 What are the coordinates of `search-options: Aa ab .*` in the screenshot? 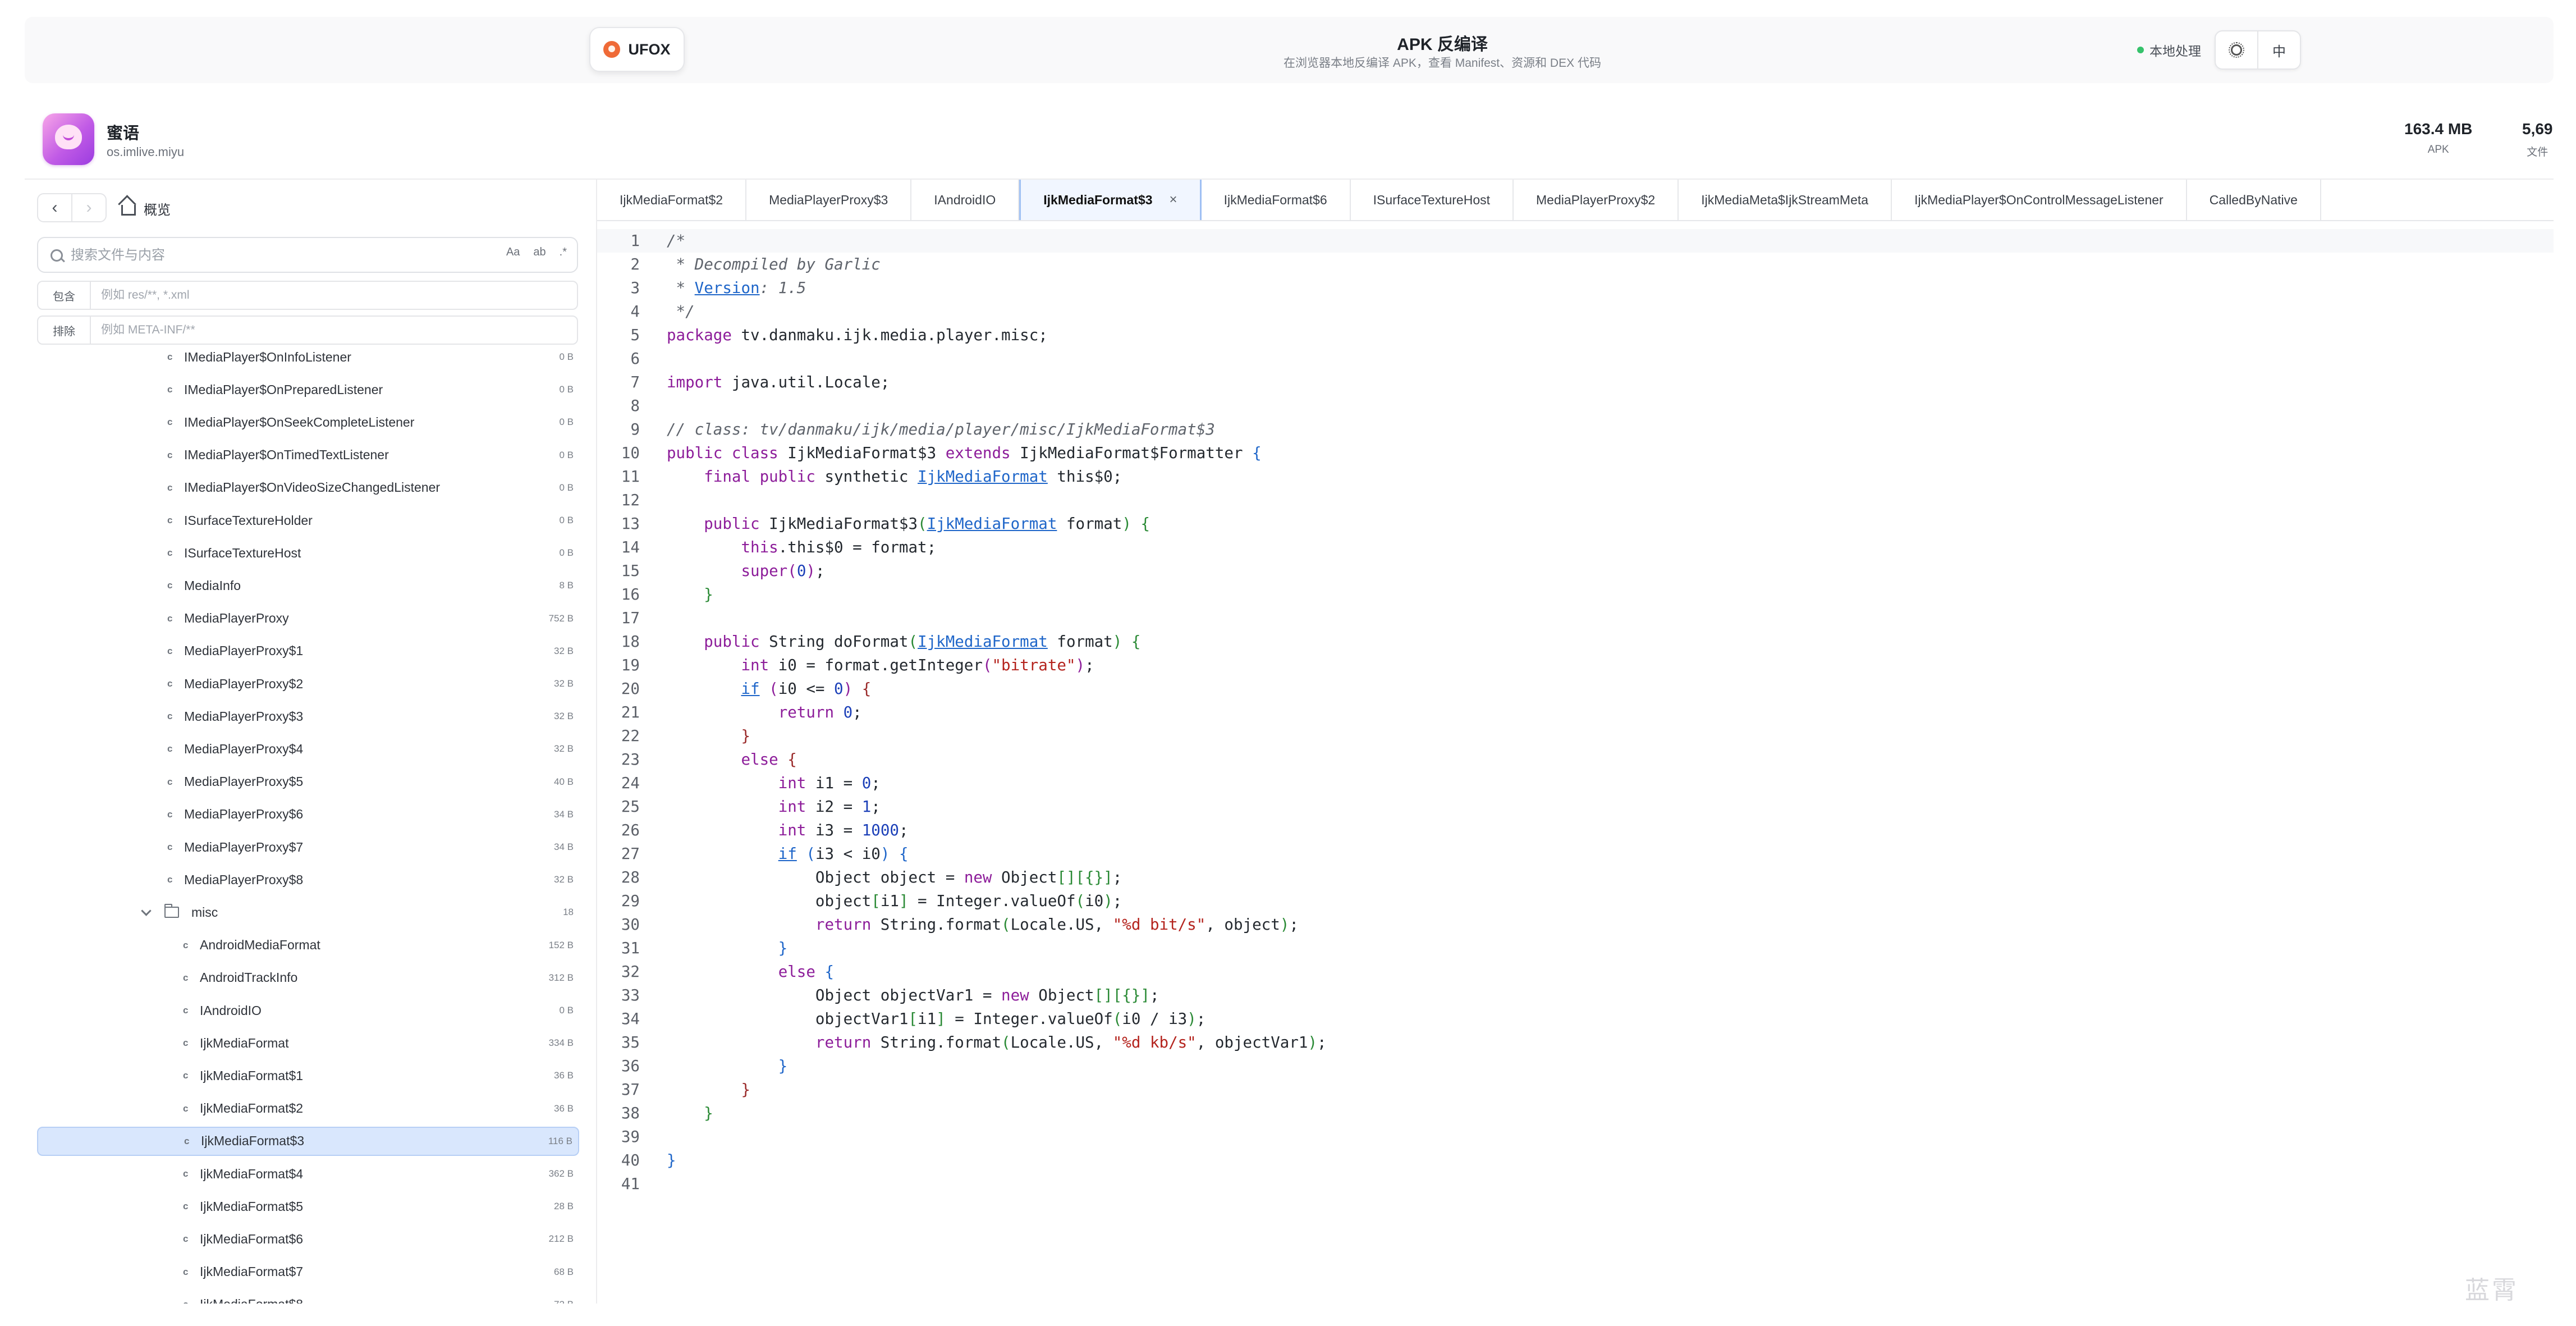 It's located at (536, 253).